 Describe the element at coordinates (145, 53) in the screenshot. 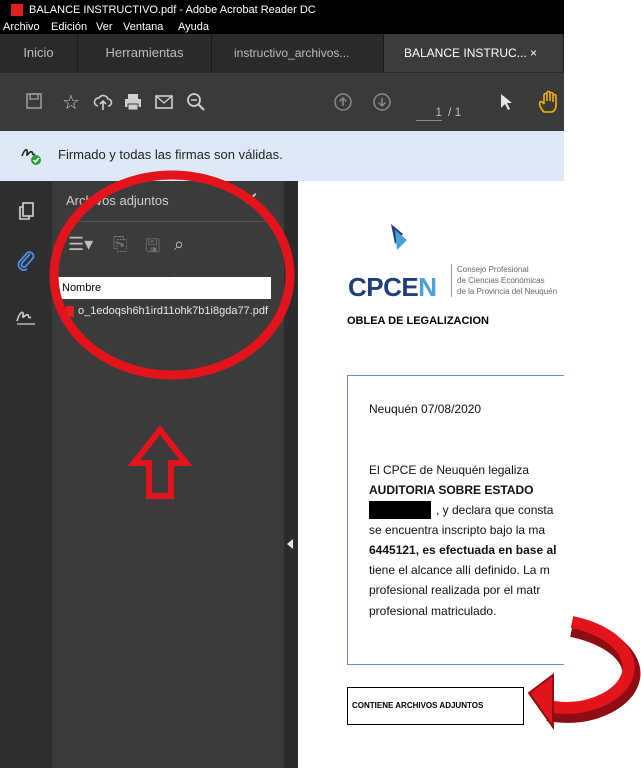

I see `tab-herramientas: Herramientas` at that location.